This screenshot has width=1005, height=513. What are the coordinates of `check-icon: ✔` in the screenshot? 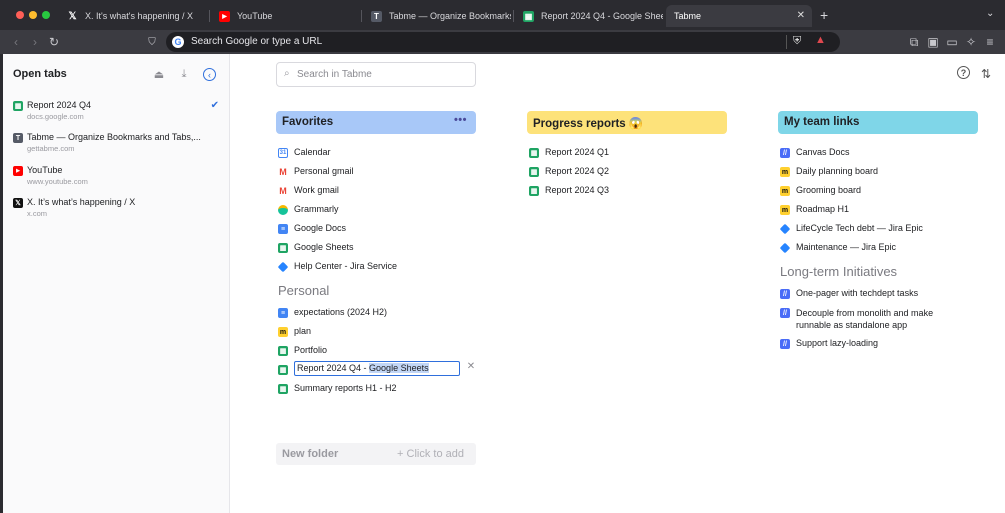 It's located at (214, 105).